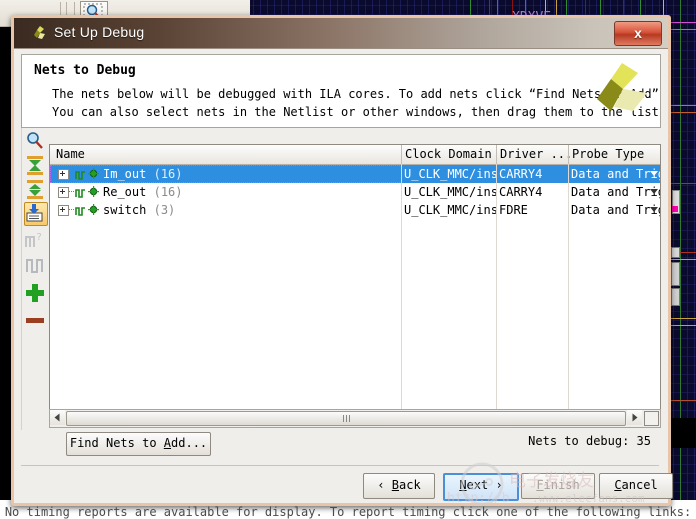  Describe the element at coordinates (589, 441) in the screenshot. I see `nets-to-debug-count: Nets to debug: 35` at that location.